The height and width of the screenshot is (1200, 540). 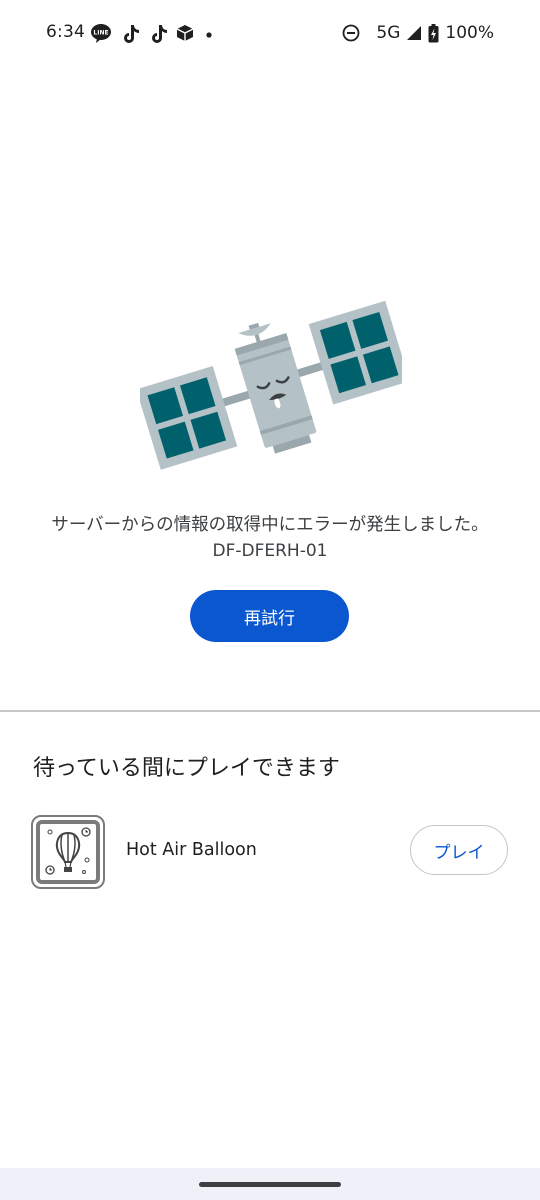 I want to click on system-status: 5G 100%, so click(x=418, y=33).